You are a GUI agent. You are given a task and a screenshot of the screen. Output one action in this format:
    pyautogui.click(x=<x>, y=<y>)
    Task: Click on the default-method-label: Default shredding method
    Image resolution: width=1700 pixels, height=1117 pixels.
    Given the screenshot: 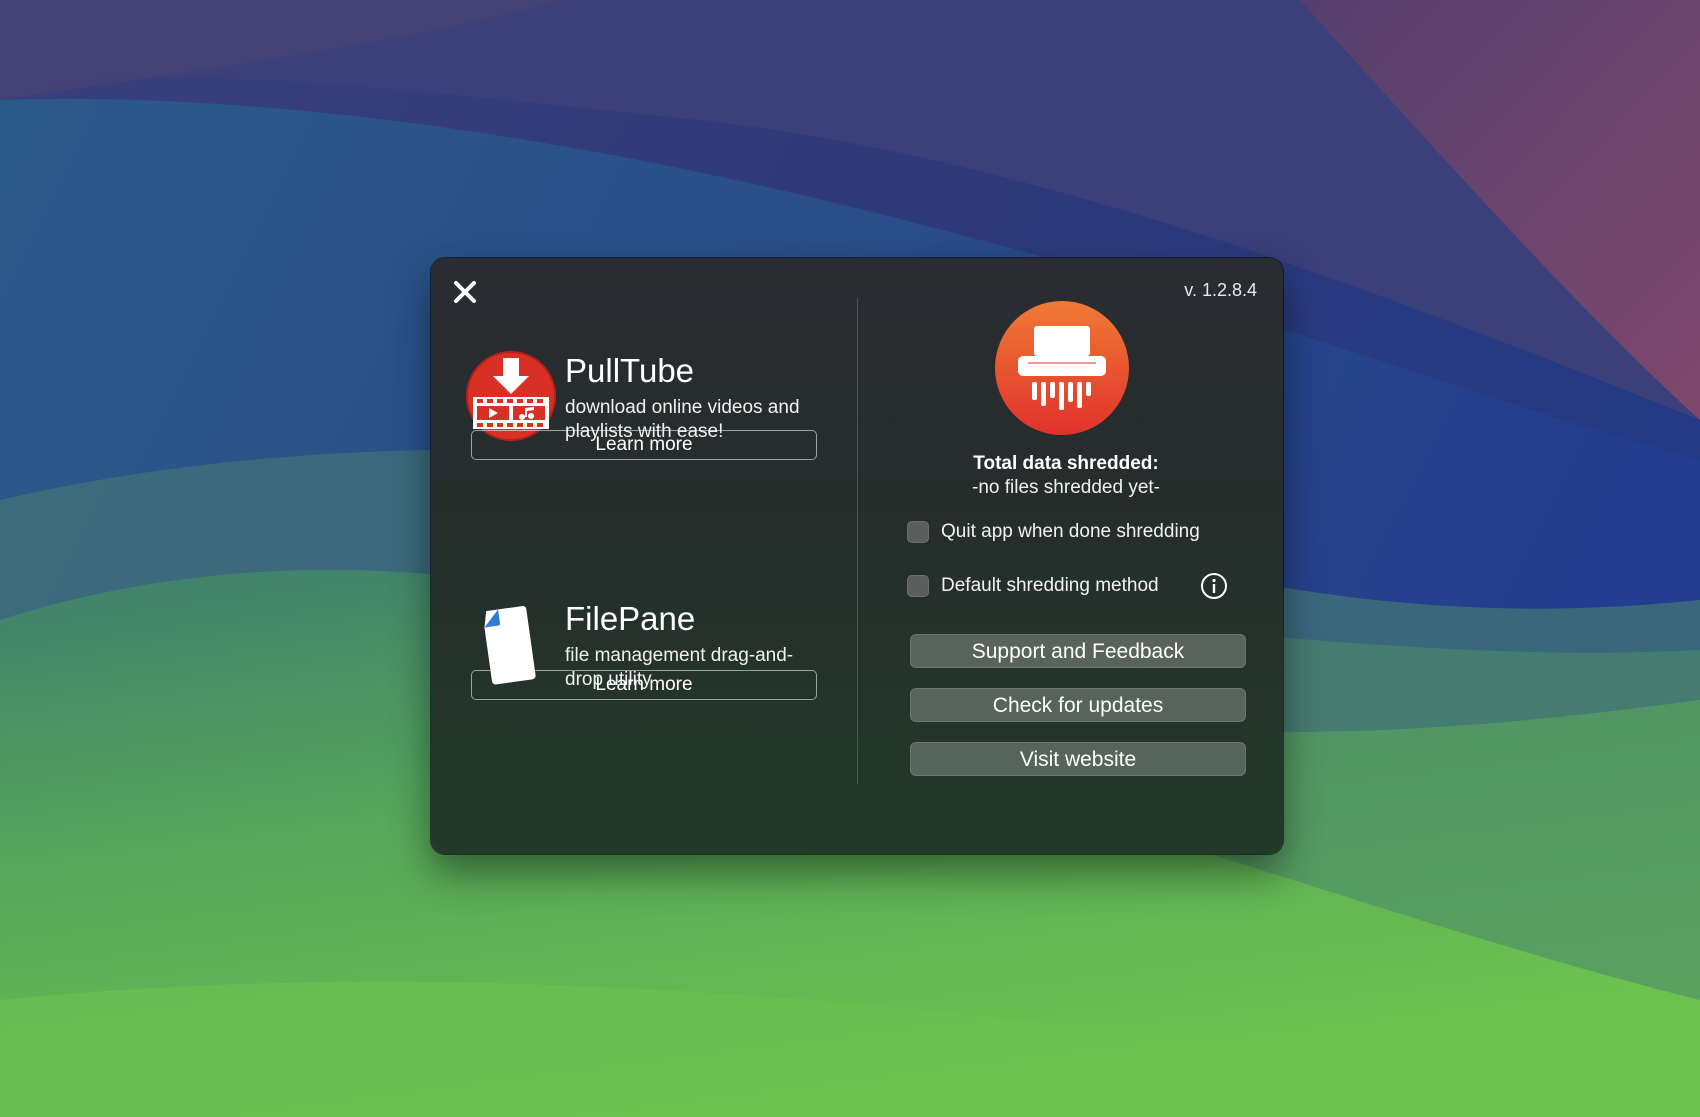 What is the action you would take?
    pyautogui.click(x=1050, y=585)
    